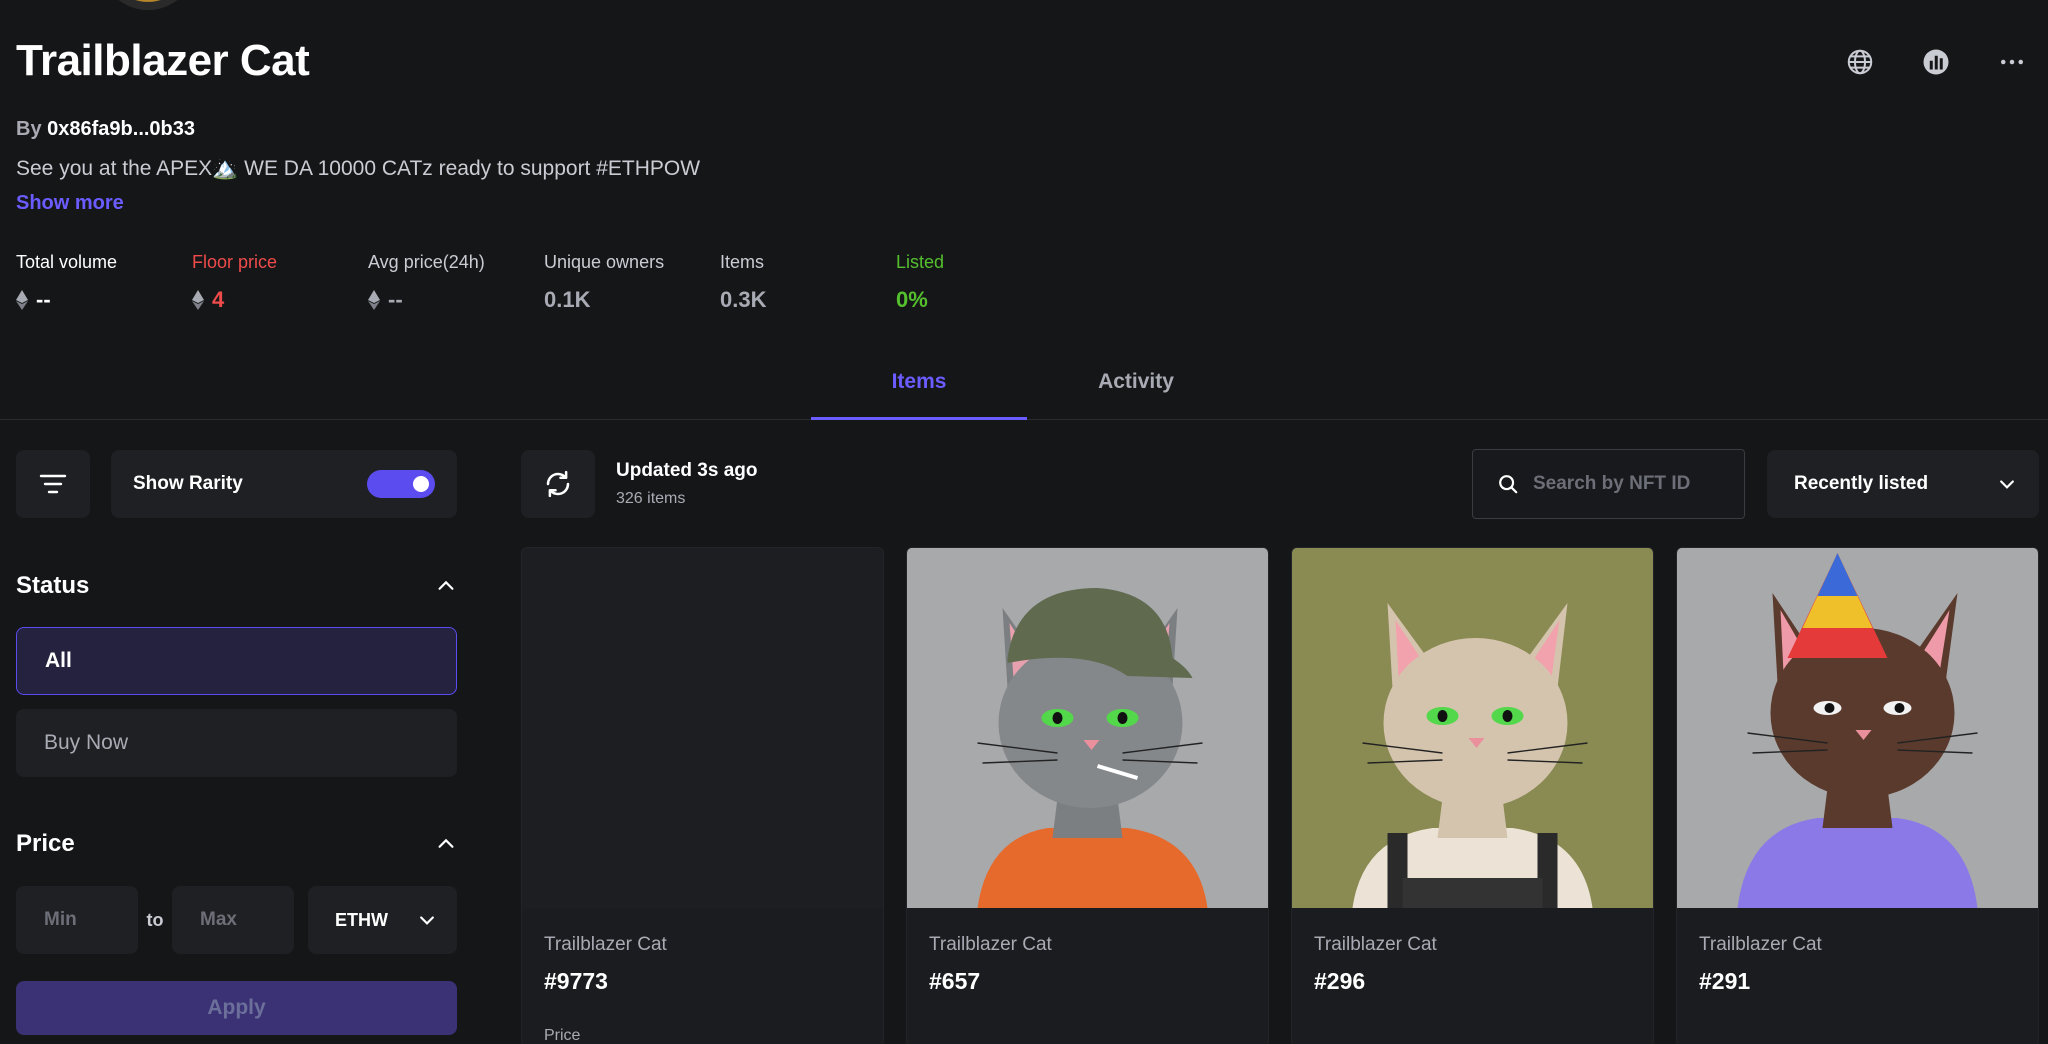 The height and width of the screenshot is (1044, 2048). I want to click on nft-card-meta: Trailblazer Cat #291, so click(1857, 951).